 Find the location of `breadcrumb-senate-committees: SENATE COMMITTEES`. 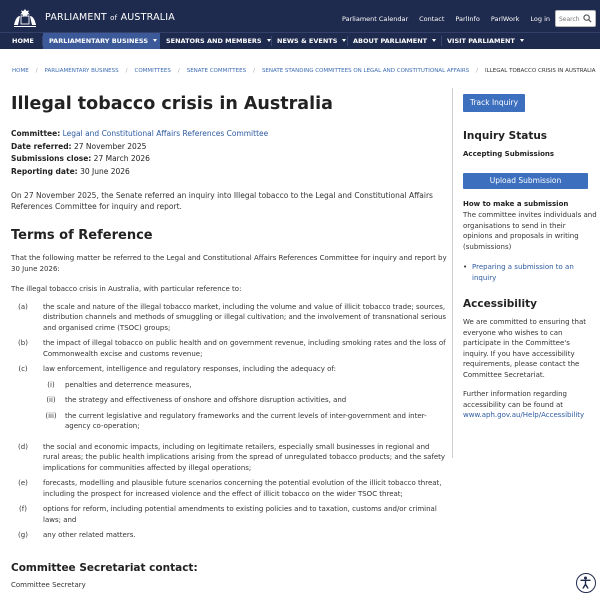

breadcrumb-senate-committees: SENATE COMMITTEES is located at coordinates (216, 71).